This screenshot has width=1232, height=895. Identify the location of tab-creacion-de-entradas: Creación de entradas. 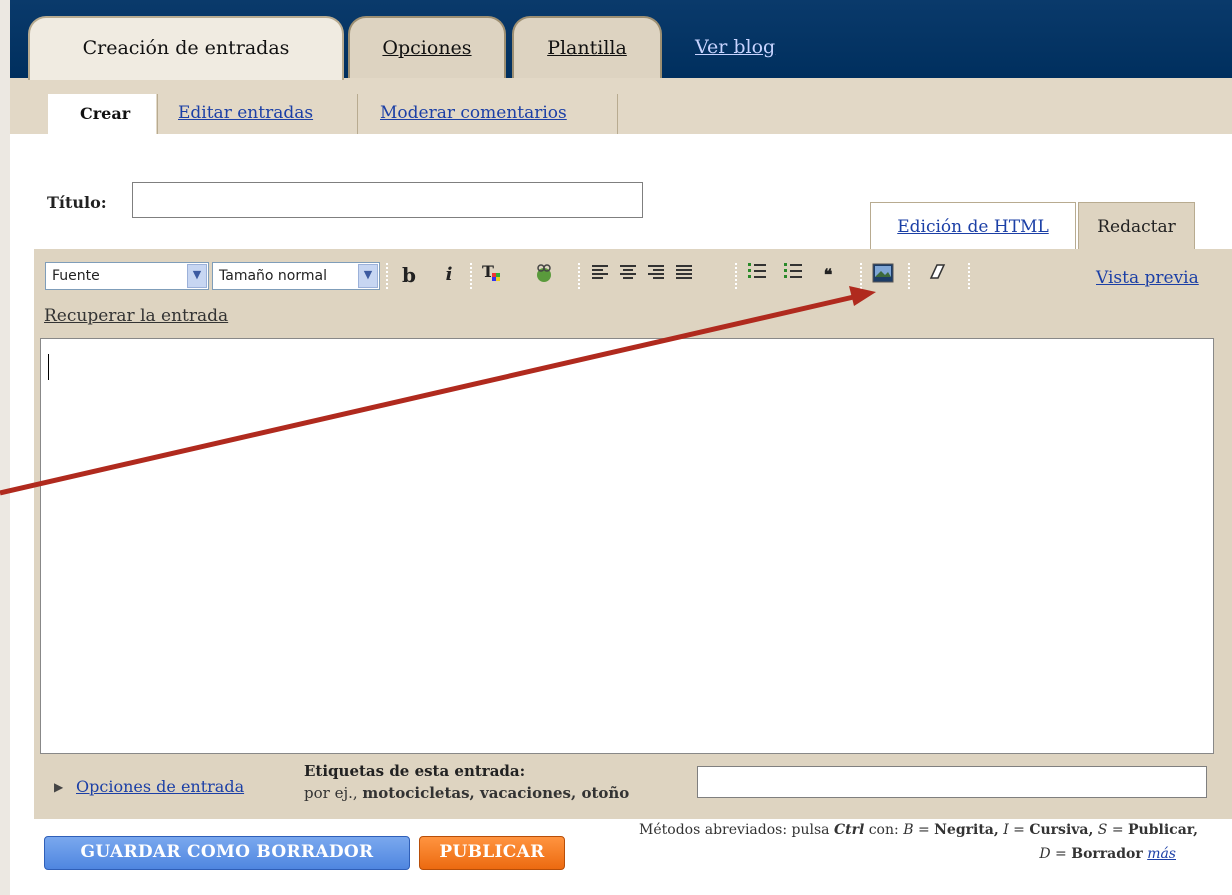
(186, 48).